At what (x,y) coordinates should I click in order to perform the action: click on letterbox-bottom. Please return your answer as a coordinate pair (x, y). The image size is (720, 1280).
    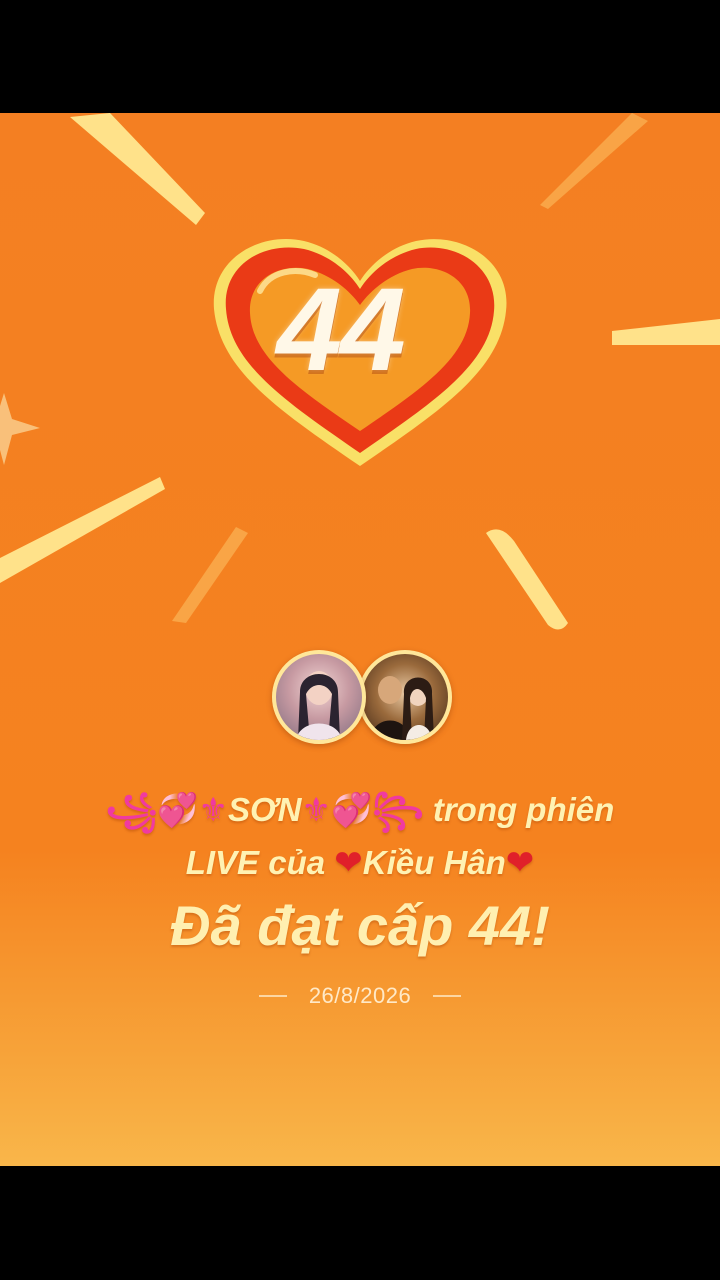
    Looking at the image, I should click on (360, 1223).